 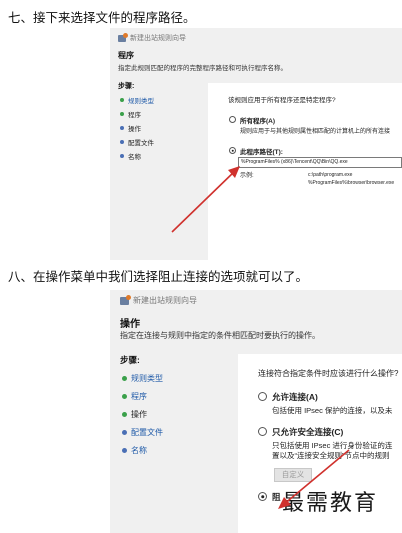 What do you see at coordinates (220, 335) in the screenshot?
I see `page-description: 指定在连接与规则中指定的条件相匹配时要执行的操作。` at bounding box center [220, 335].